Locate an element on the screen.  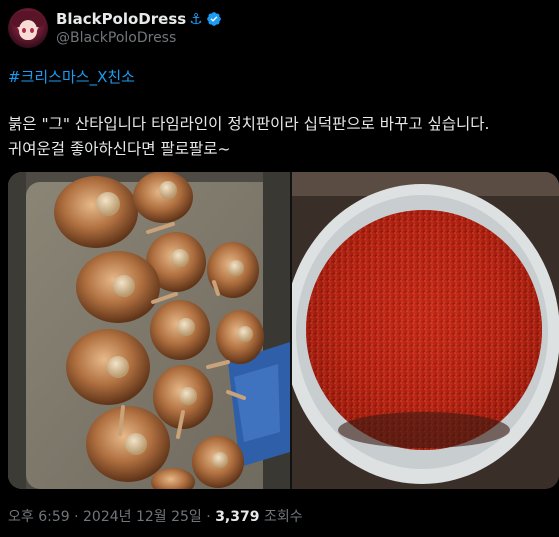
anchor-icon: ⚓ is located at coordinates (196, 19).